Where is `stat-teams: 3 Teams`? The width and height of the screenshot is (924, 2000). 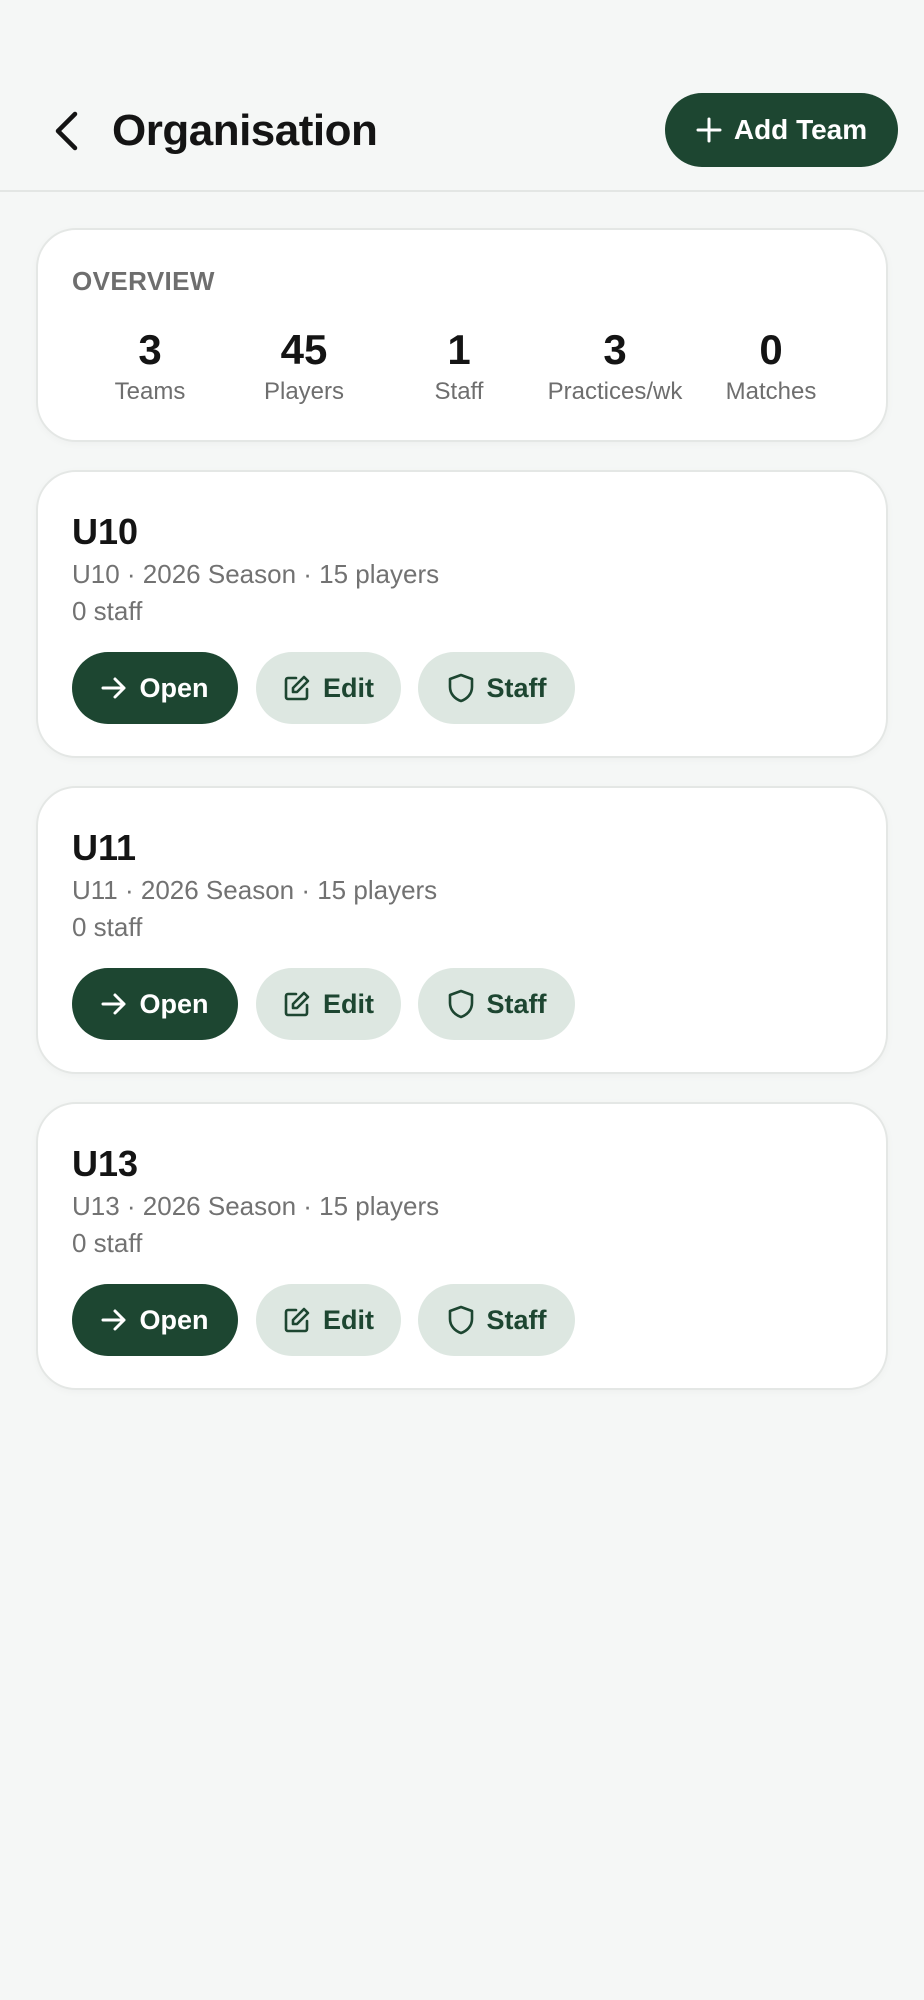
stat-teams: 3 Teams is located at coordinates (150, 366).